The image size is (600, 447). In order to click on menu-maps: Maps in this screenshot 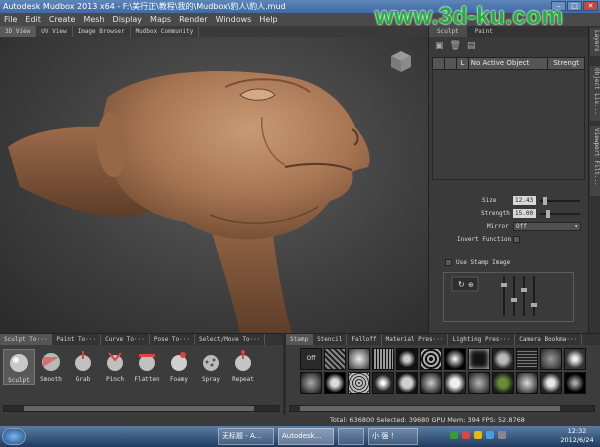, I will do `click(160, 19)`.